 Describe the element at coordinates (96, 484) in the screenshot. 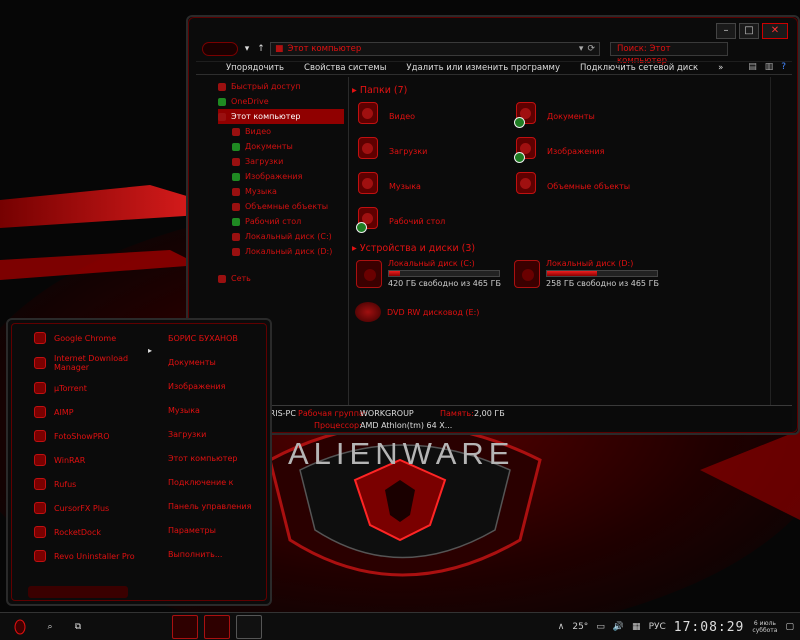

I see `program-rufus: Rufus` at that location.